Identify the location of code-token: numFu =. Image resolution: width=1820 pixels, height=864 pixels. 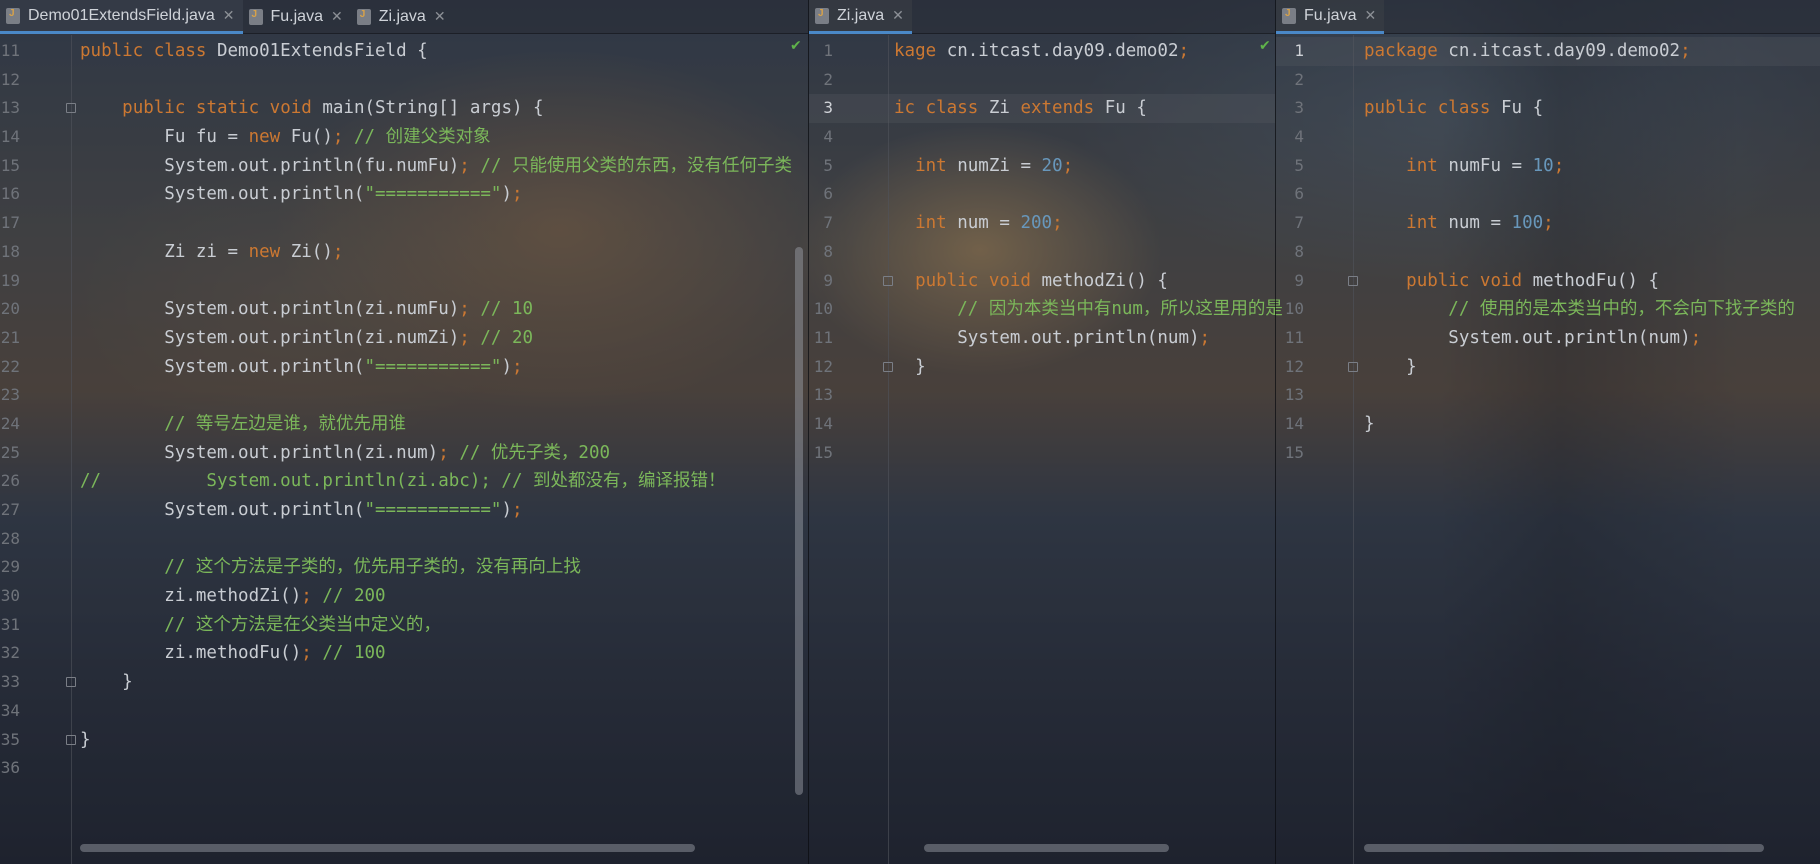
(1490, 165).